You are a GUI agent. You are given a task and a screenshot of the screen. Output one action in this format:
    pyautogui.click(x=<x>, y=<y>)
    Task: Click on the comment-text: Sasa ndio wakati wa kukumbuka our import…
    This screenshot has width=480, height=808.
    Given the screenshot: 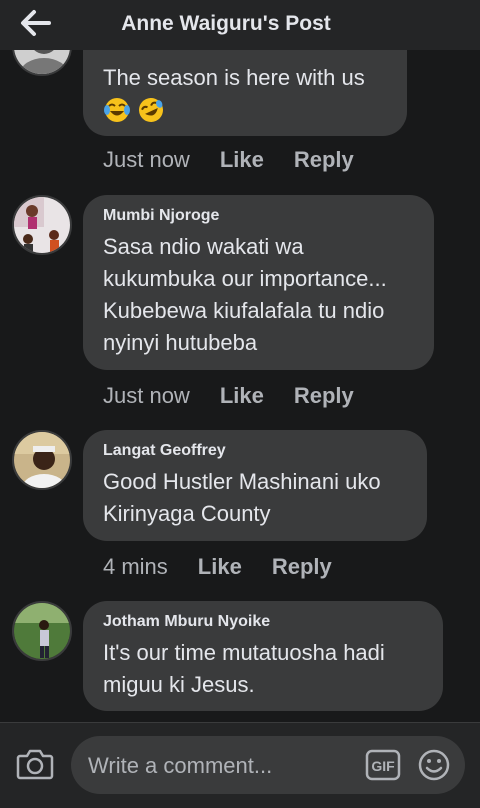 What is the action you would take?
    pyautogui.click(x=245, y=294)
    